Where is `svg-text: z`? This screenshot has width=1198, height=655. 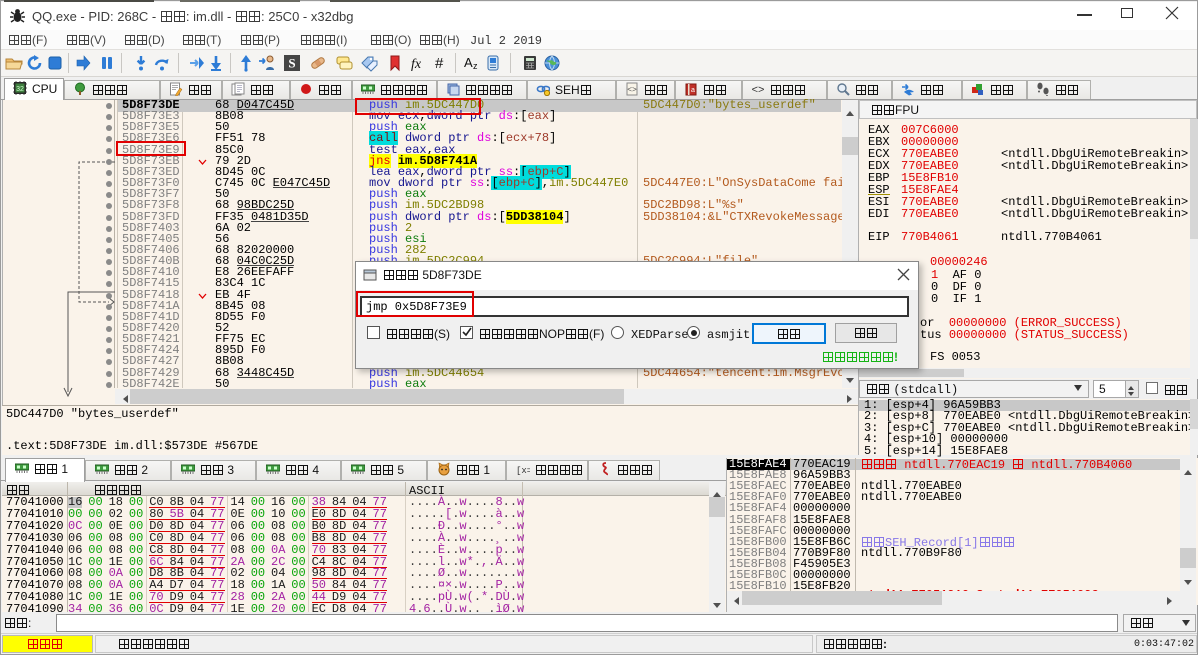 svg-text: z is located at coordinates (475, 66).